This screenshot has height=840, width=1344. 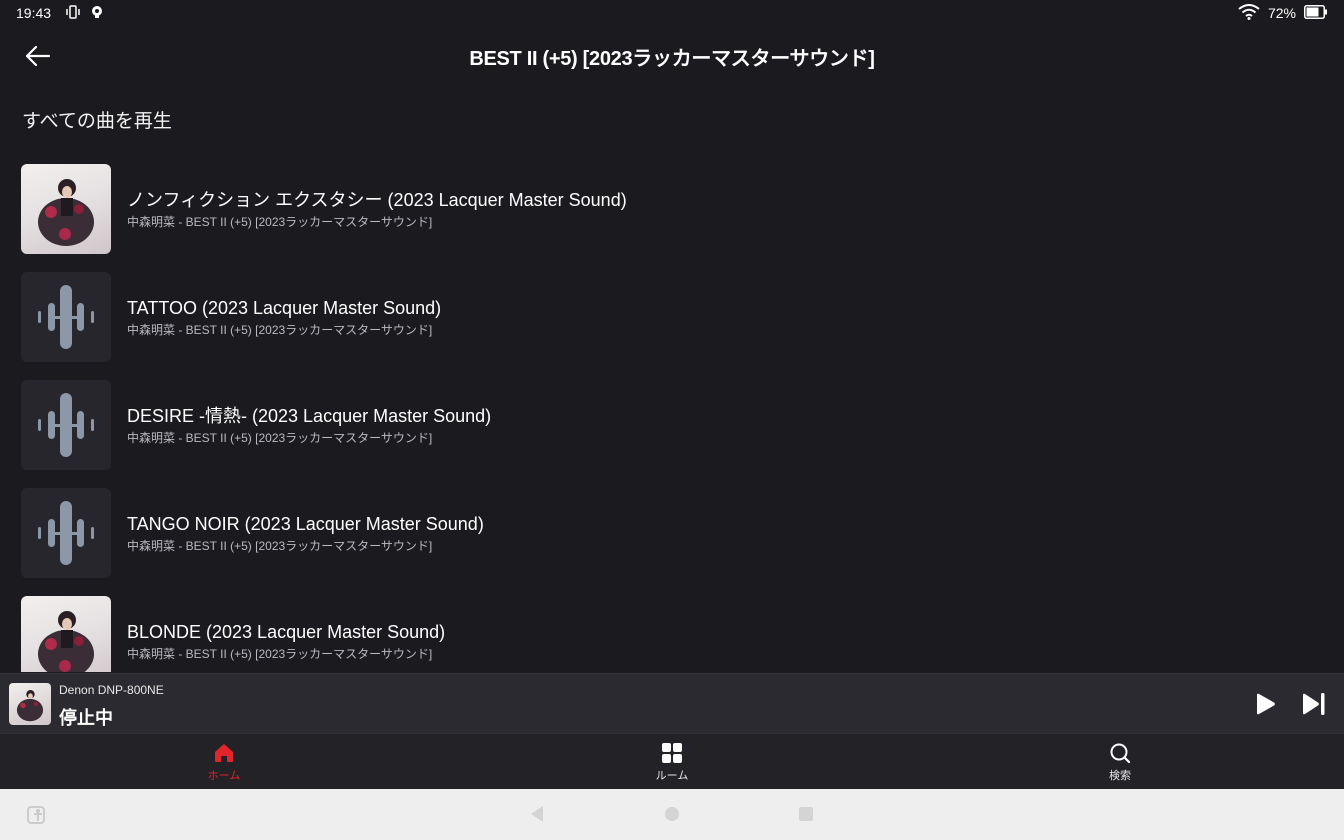 I want to click on system-back-button, so click(x=537, y=816).